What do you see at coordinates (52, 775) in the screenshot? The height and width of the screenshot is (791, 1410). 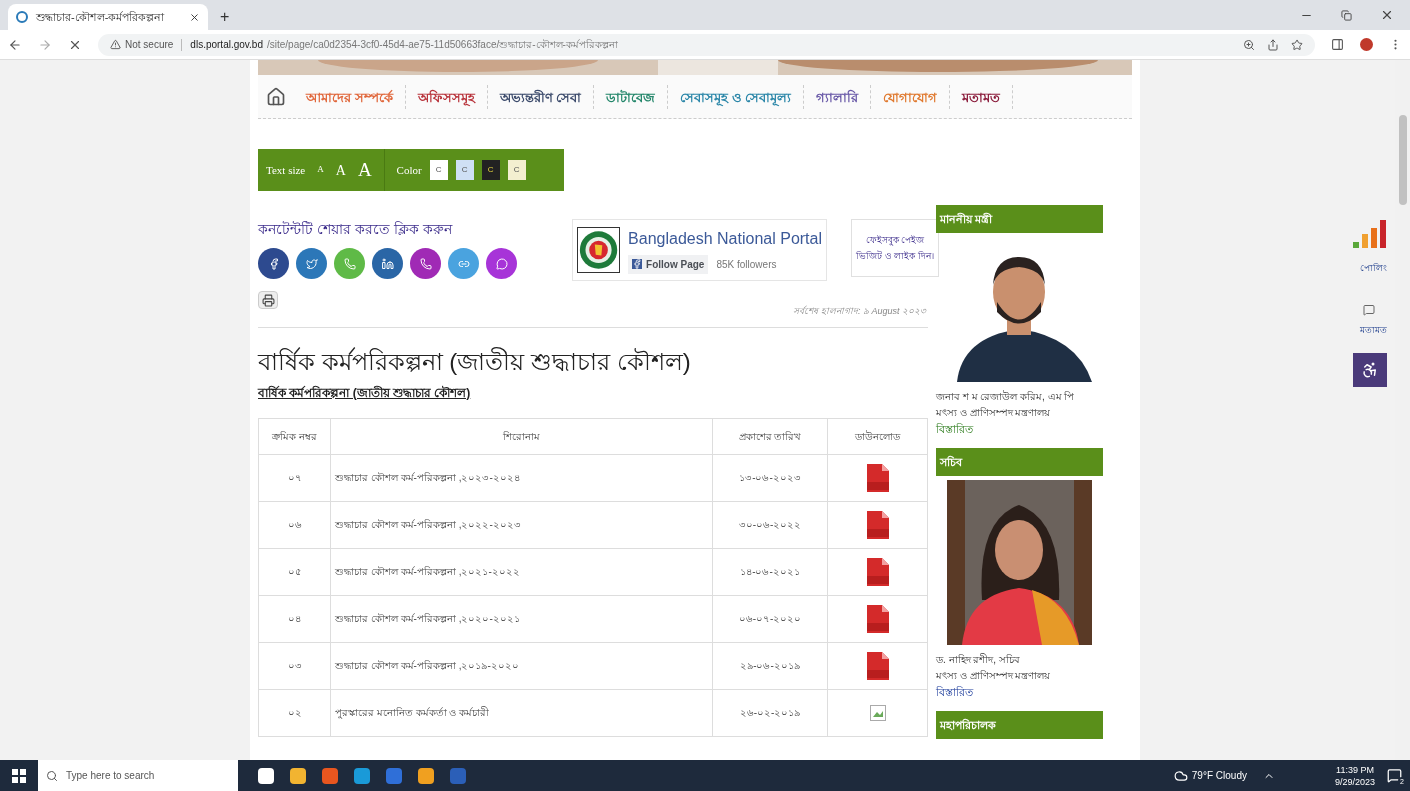 I see `search-icon` at bounding box center [52, 775].